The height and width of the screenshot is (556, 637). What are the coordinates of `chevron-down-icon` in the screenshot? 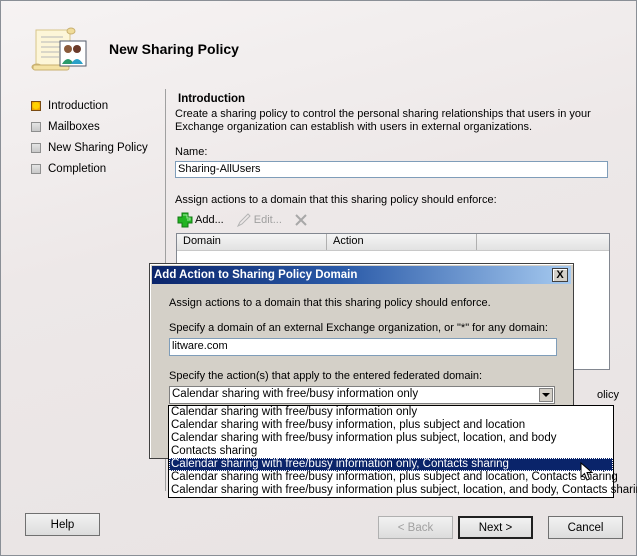 It's located at (546, 395).